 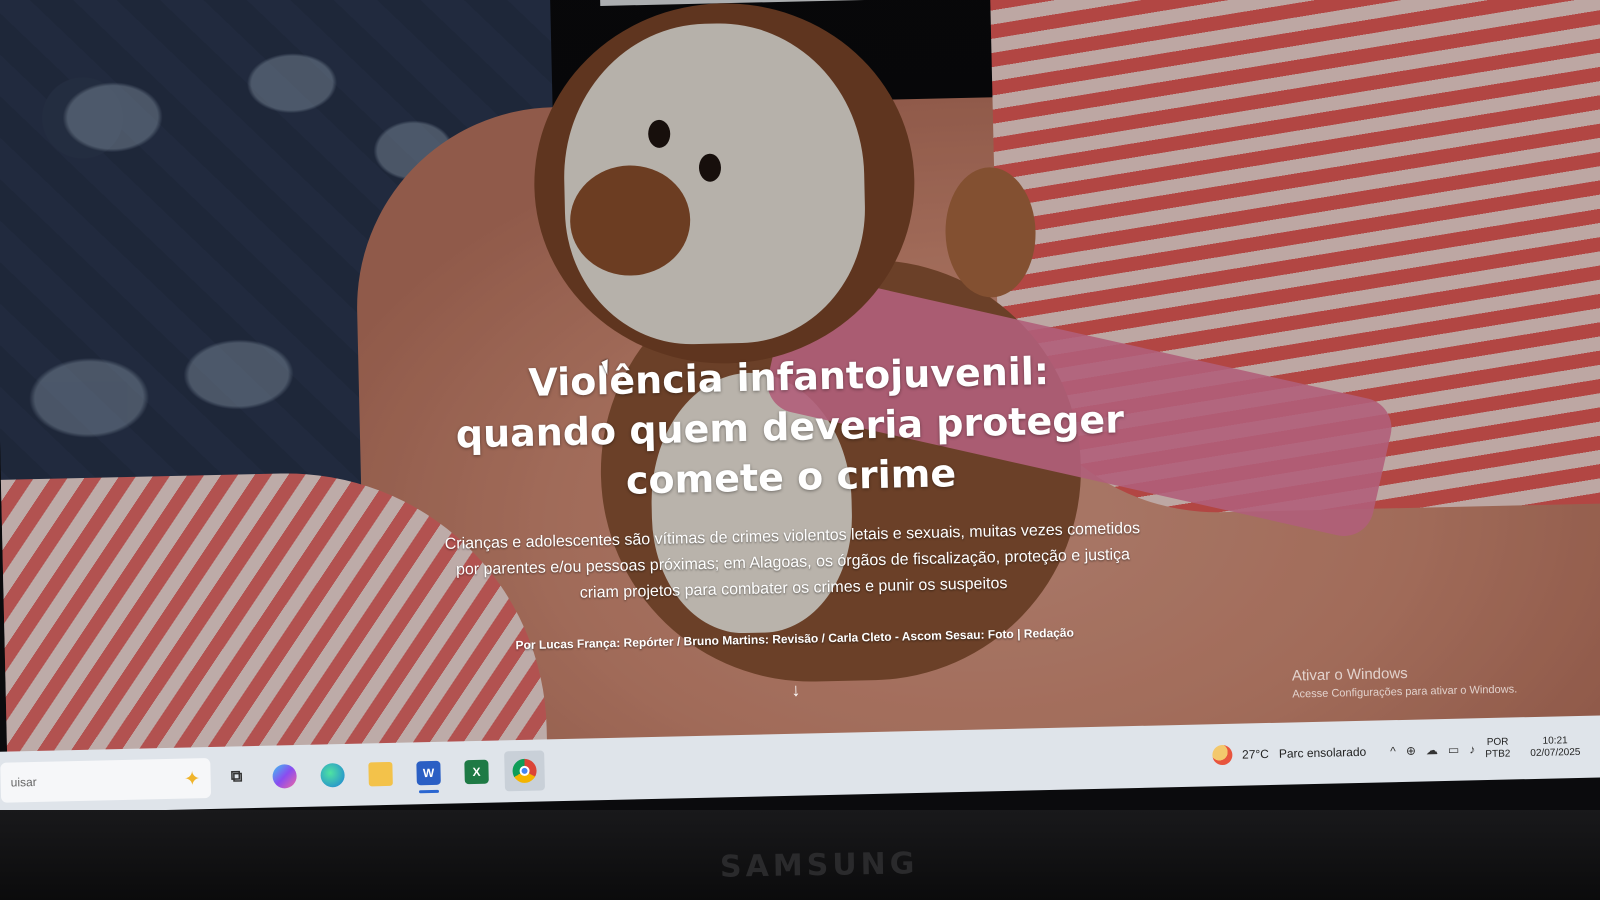 I want to click on arrow-down-icon: ↓, so click(x=795, y=690).